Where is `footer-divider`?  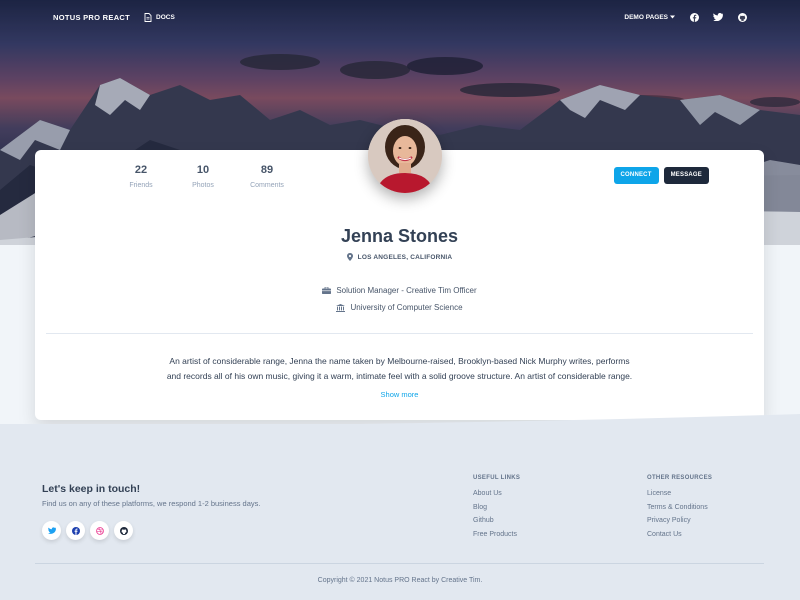 footer-divider is located at coordinates (399, 563).